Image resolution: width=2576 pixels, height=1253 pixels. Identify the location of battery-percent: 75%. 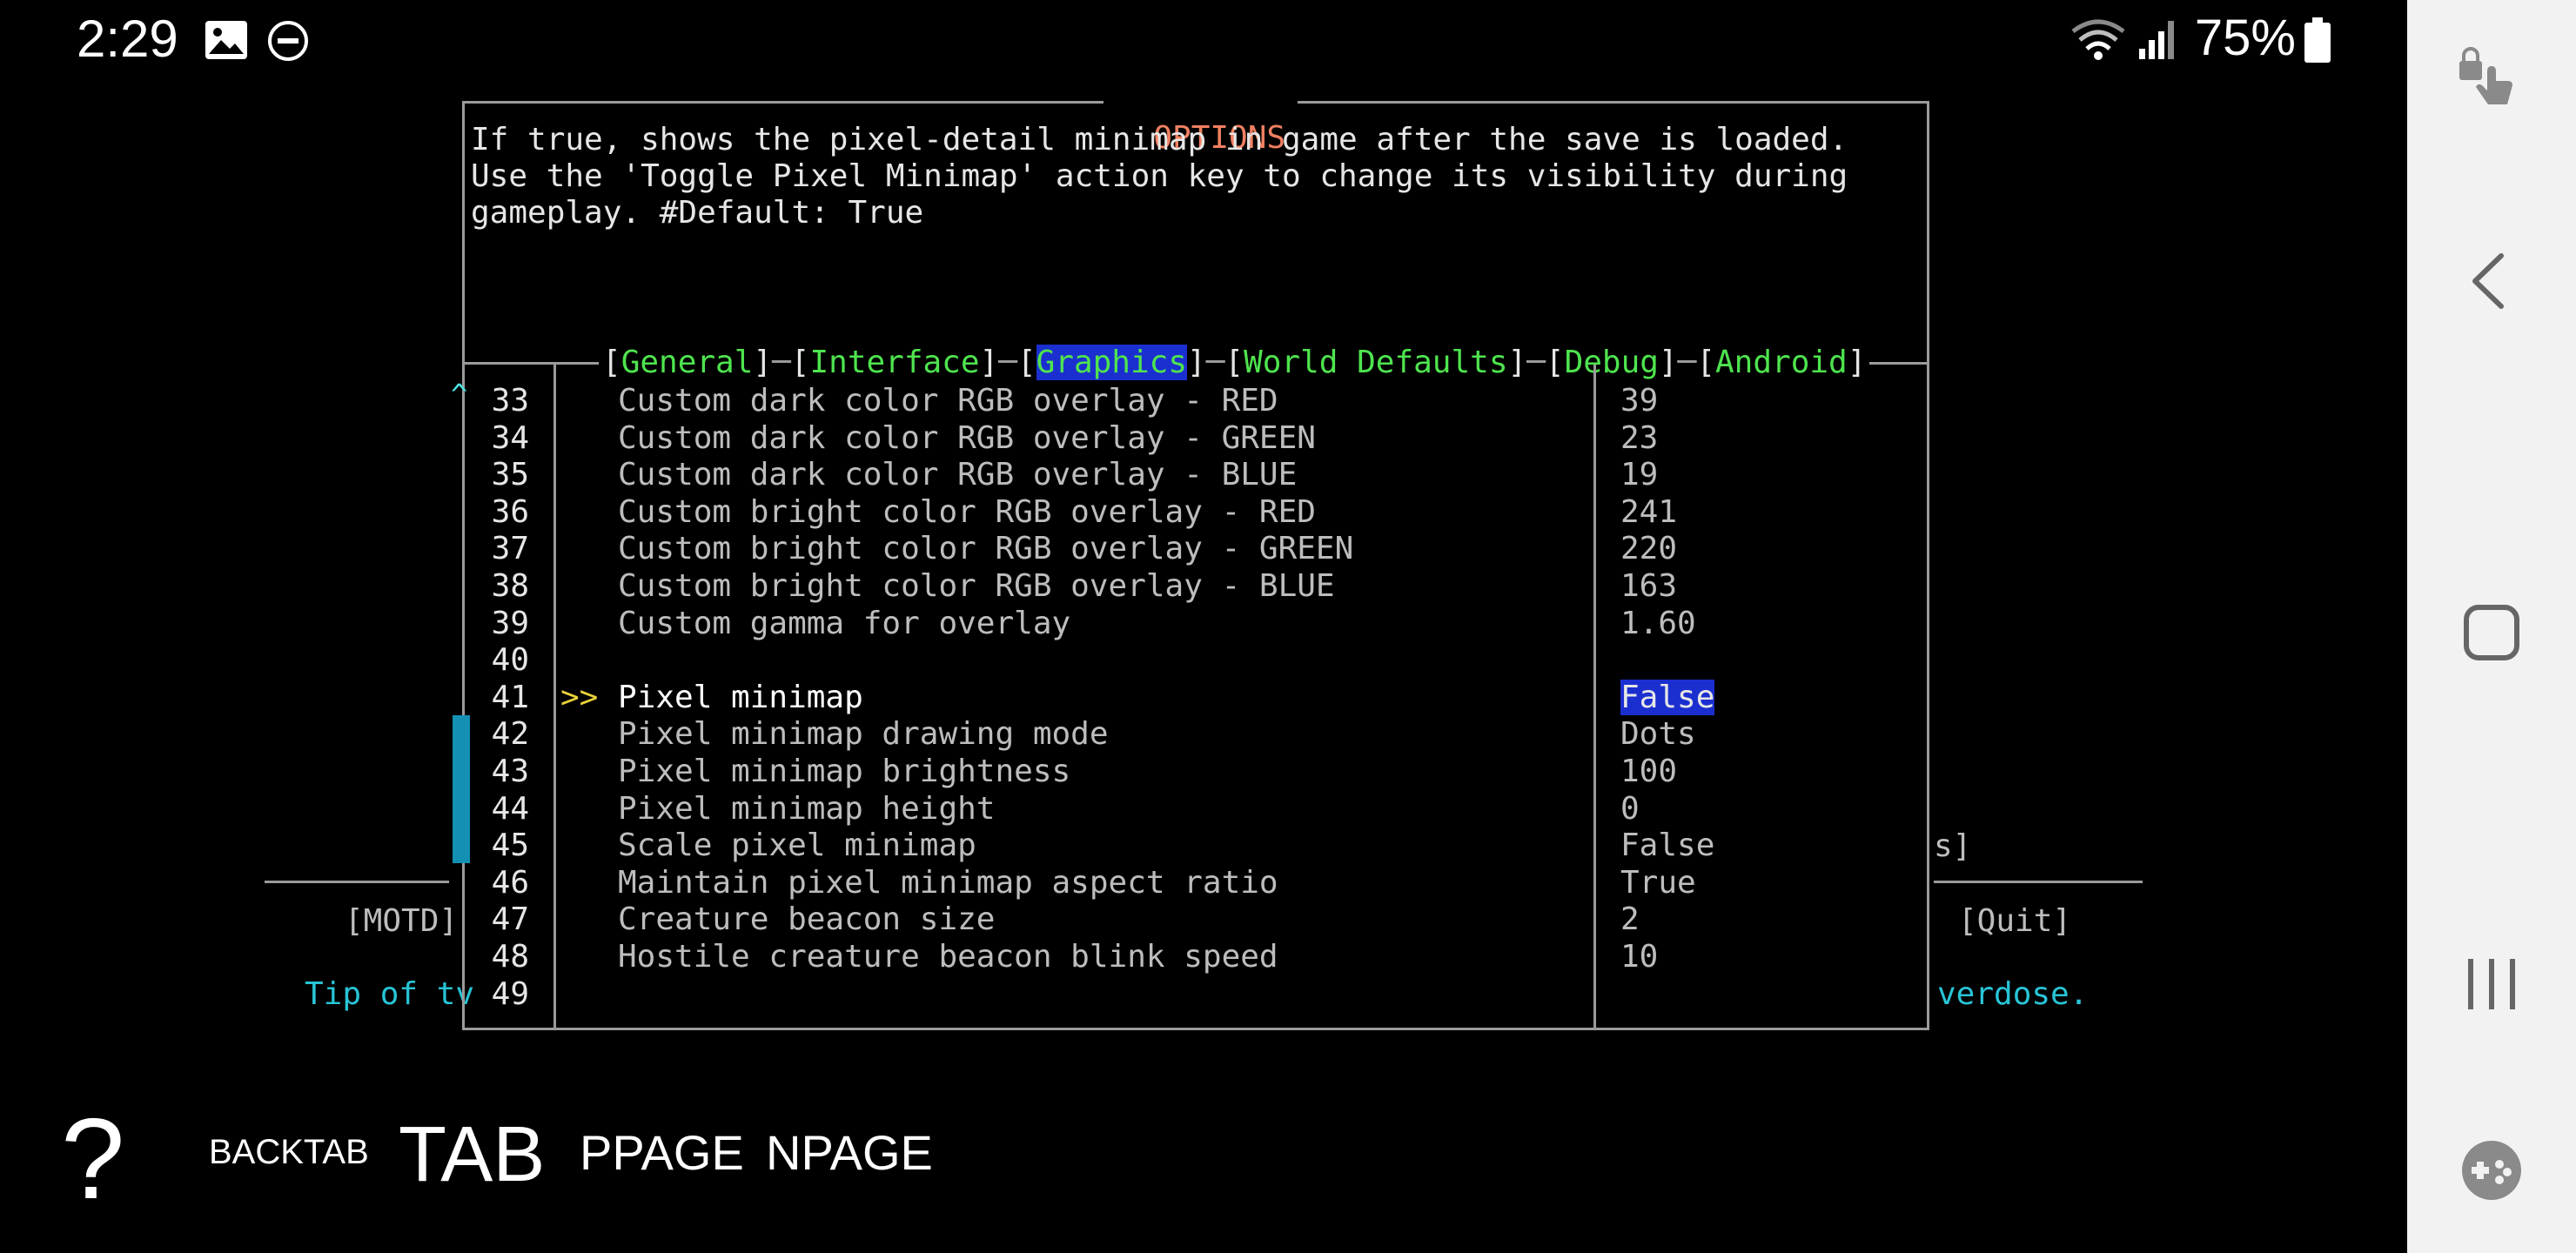
(2245, 38).